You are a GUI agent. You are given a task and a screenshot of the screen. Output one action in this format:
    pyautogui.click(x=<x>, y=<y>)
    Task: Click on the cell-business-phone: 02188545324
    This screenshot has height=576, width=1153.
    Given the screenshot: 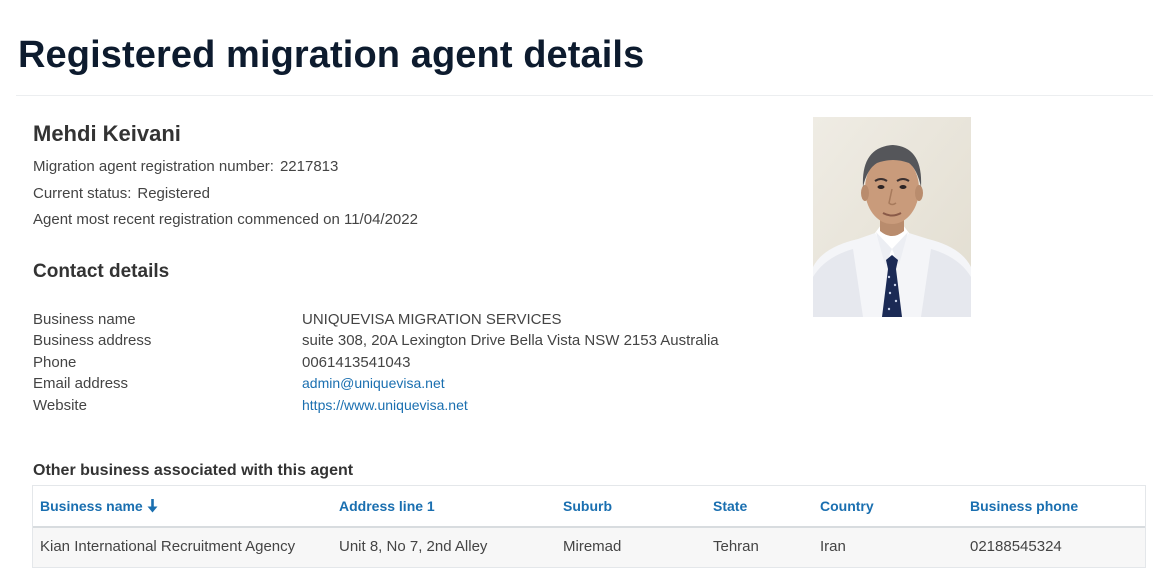 What is the action you would take?
    pyautogui.click(x=1016, y=546)
    